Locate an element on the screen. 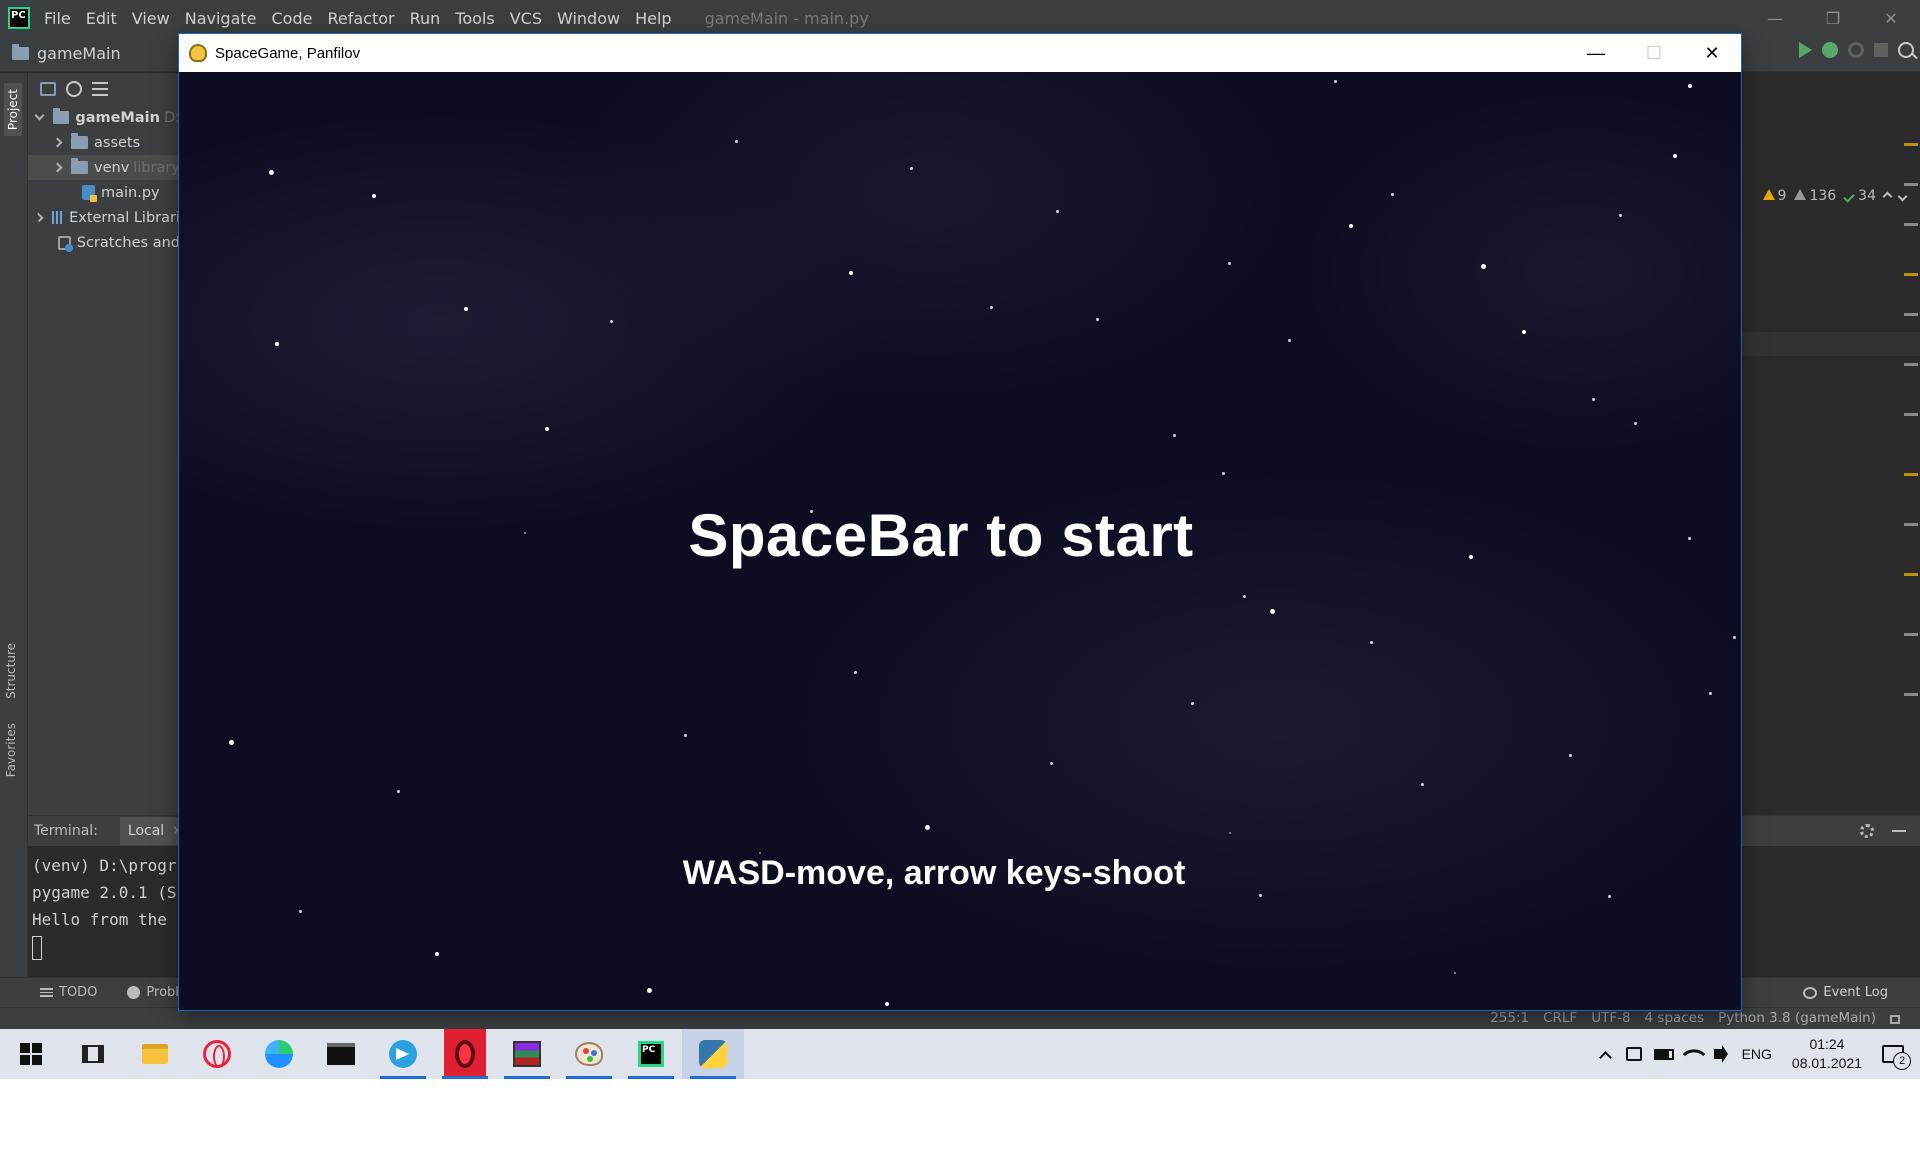 Image resolution: width=1920 pixels, height=1150 pixels. chevron-down-icon is located at coordinates (39, 115).